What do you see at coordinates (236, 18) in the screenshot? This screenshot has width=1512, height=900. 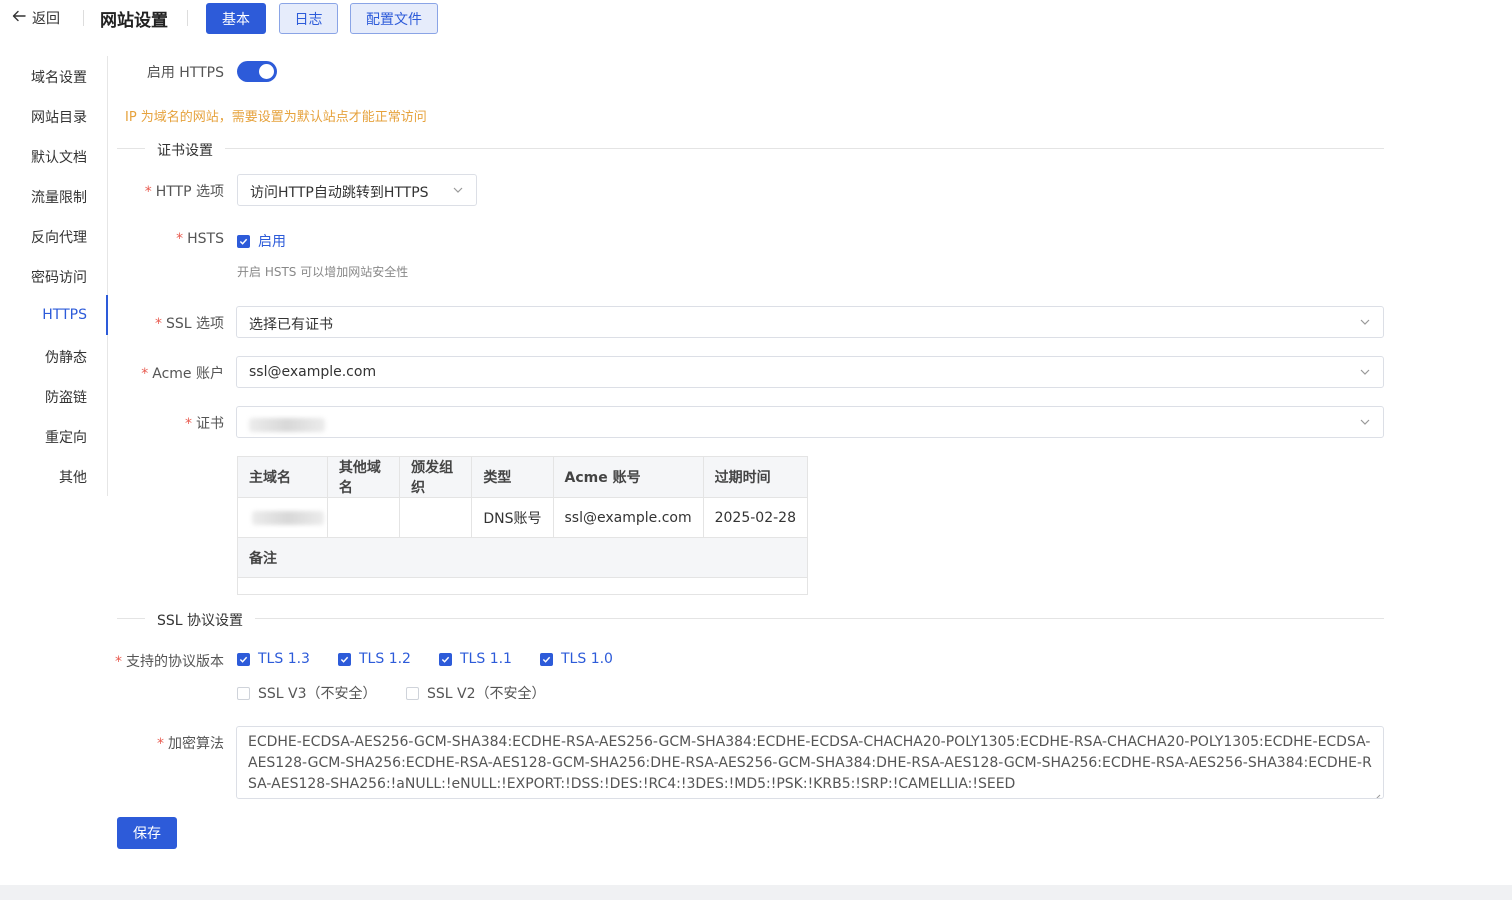 I see `tab-basic: 基本` at bounding box center [236, 18].